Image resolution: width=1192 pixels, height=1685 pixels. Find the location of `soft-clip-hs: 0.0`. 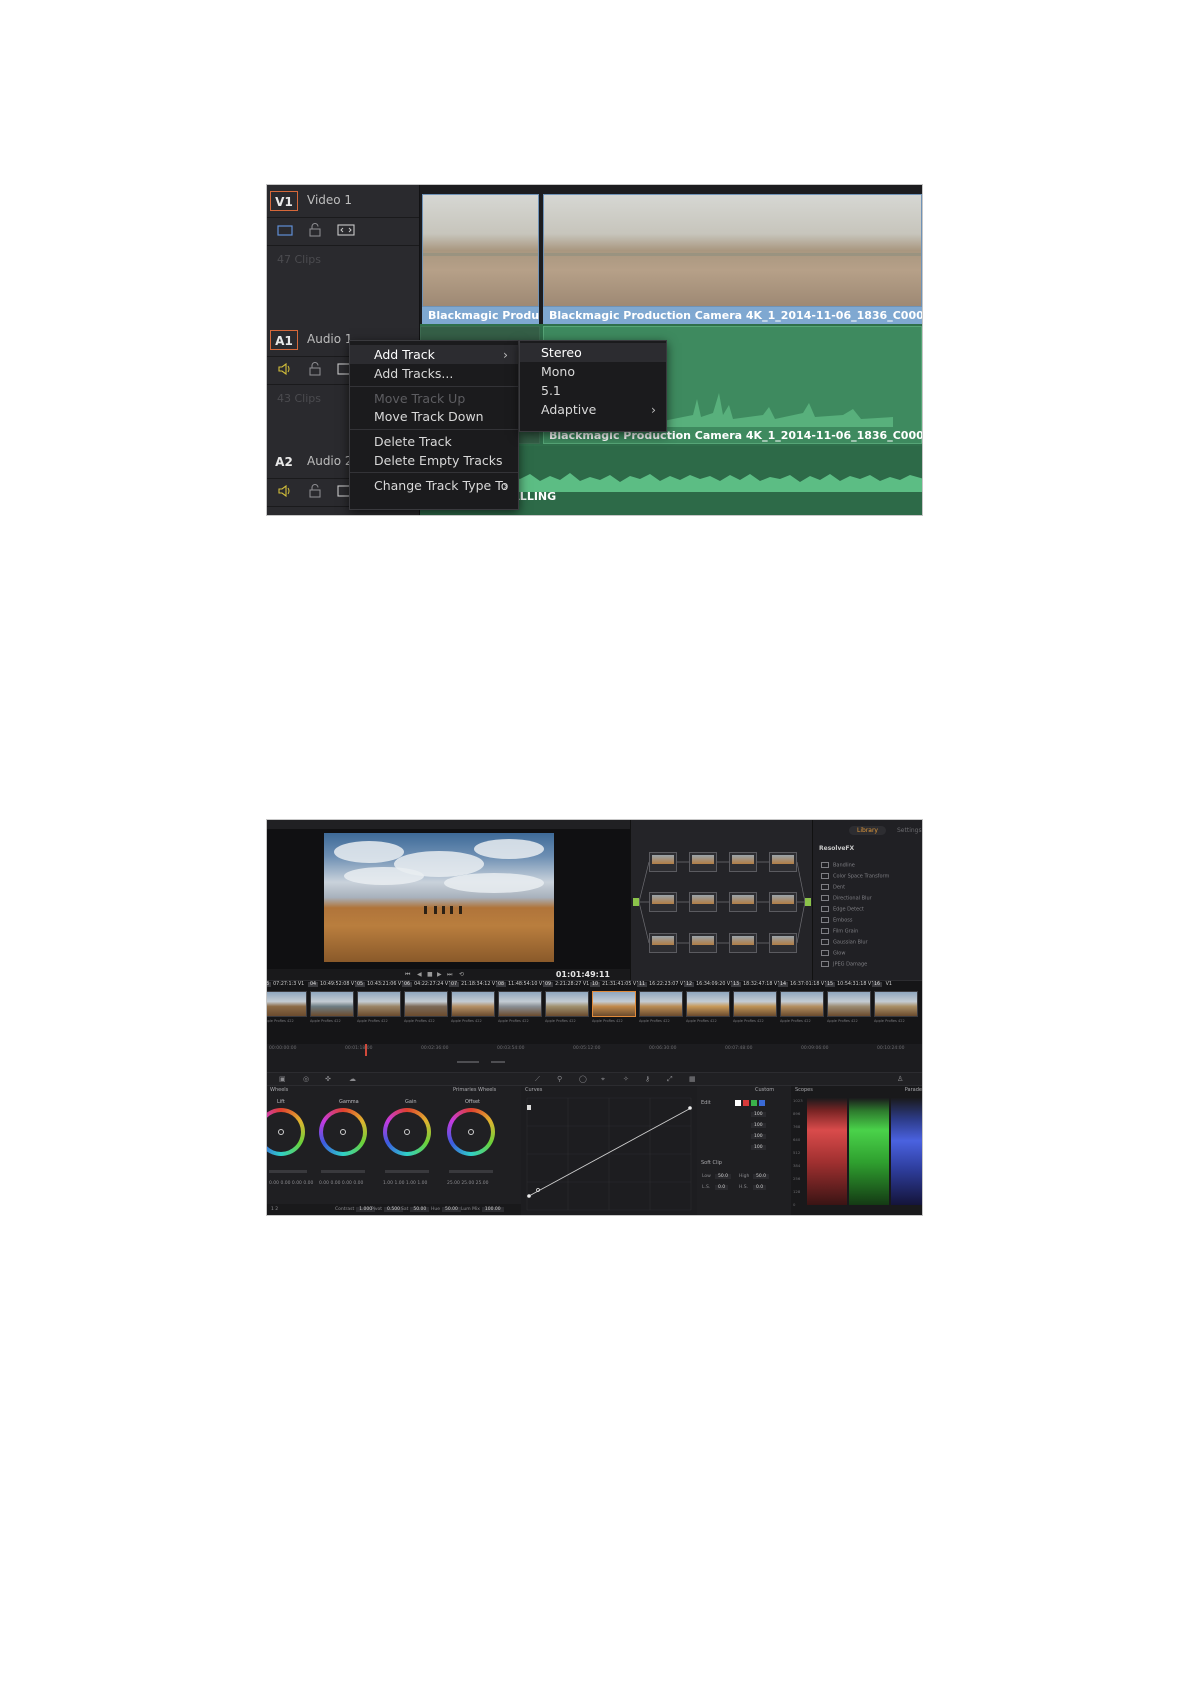

soft-clip-hs: 0.0 is located at coordinates (760, 1187).